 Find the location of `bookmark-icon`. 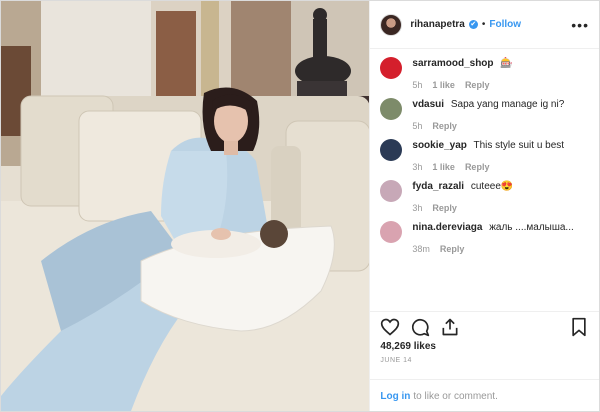

bookmark-icon is located at coordinates (579, 327).